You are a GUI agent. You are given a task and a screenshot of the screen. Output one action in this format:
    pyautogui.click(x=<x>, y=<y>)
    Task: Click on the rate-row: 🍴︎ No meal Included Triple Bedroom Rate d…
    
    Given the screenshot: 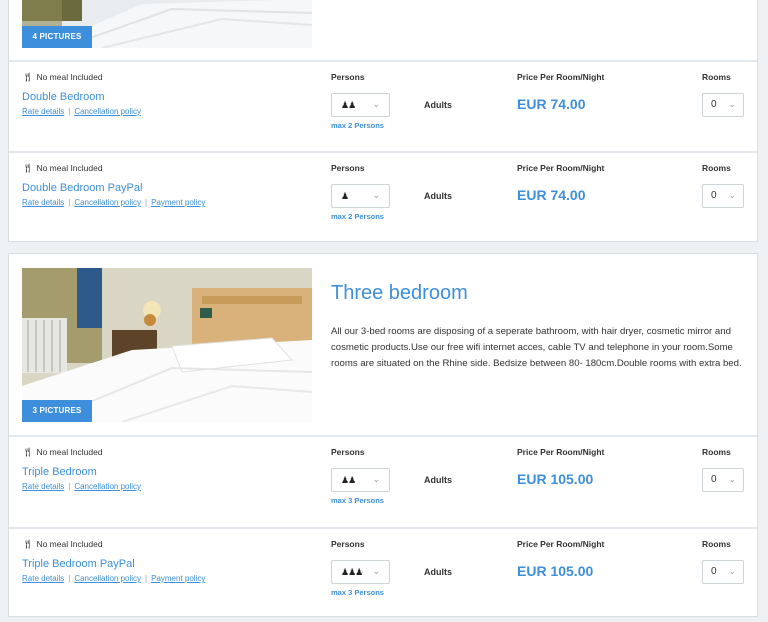 What is the action you would take?
    pyautogui.click(x=383, y=480)
    